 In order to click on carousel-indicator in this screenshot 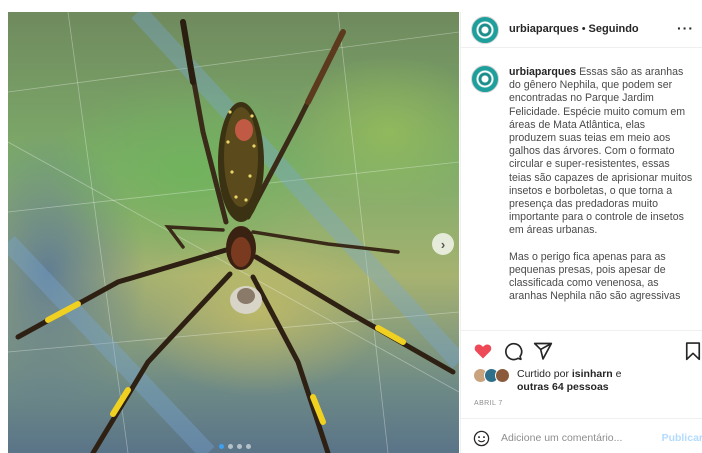, I will do `click(235, 446)`.